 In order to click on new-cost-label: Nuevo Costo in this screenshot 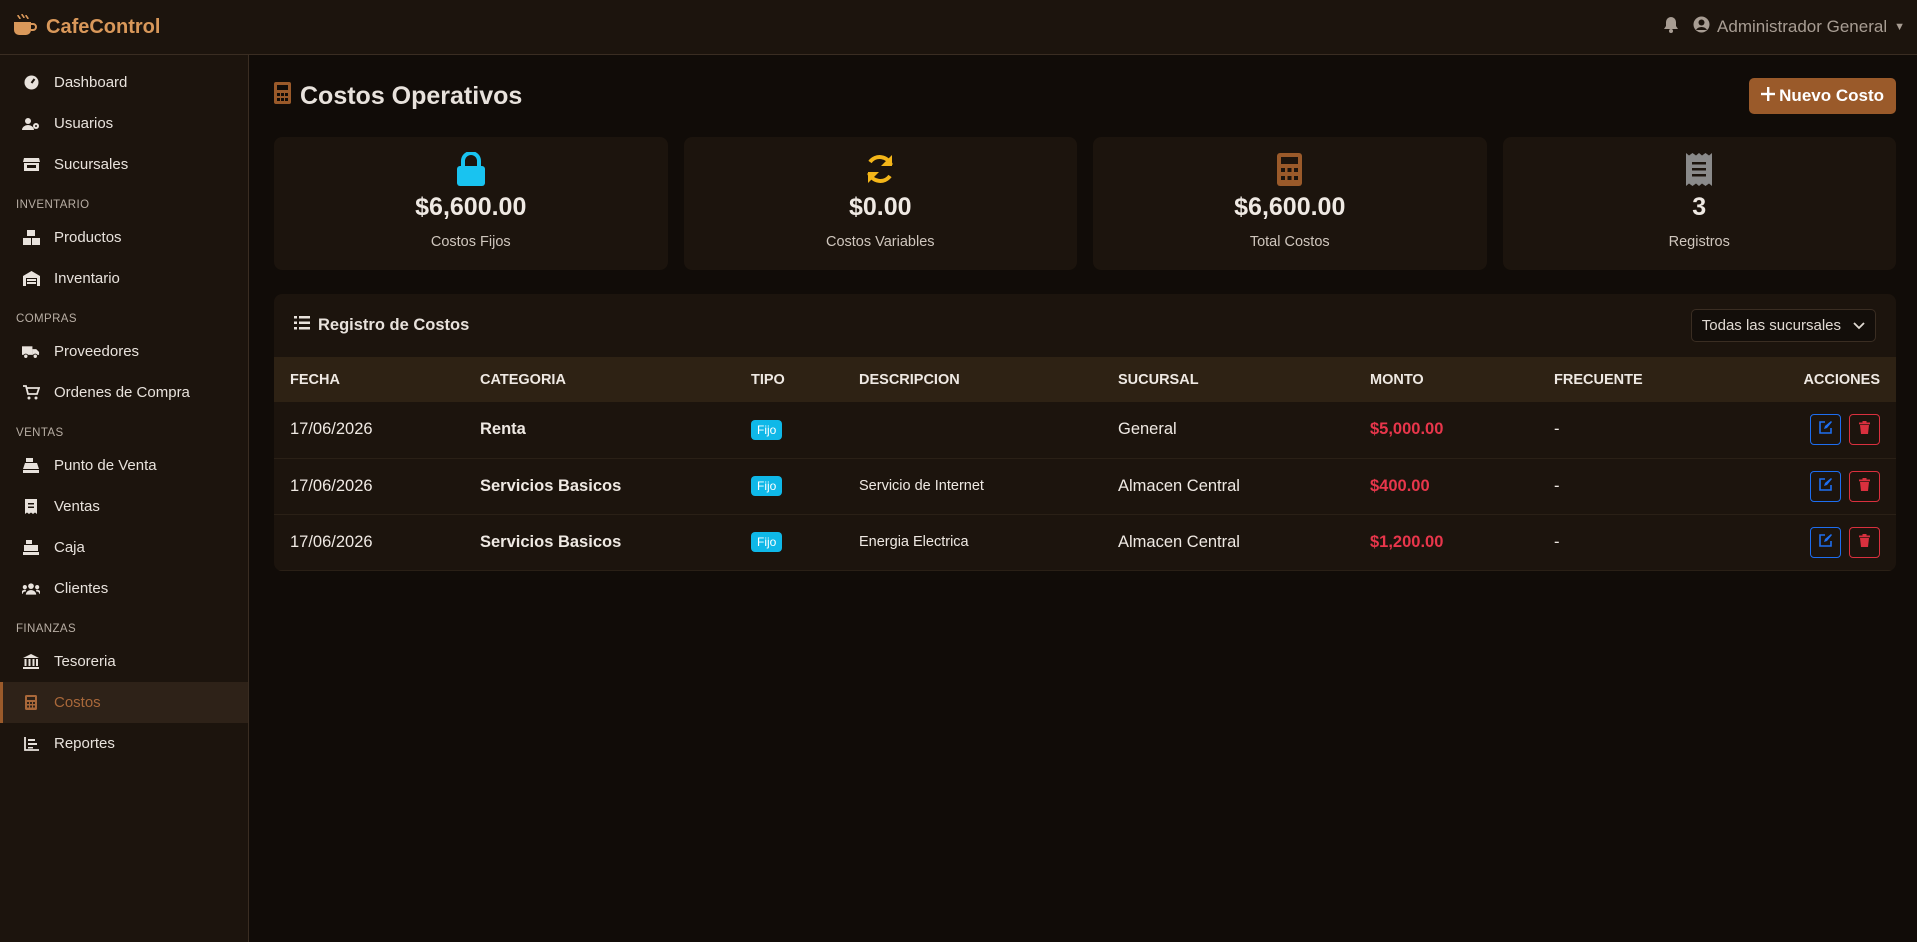, I will do `click(1831, 95)`.